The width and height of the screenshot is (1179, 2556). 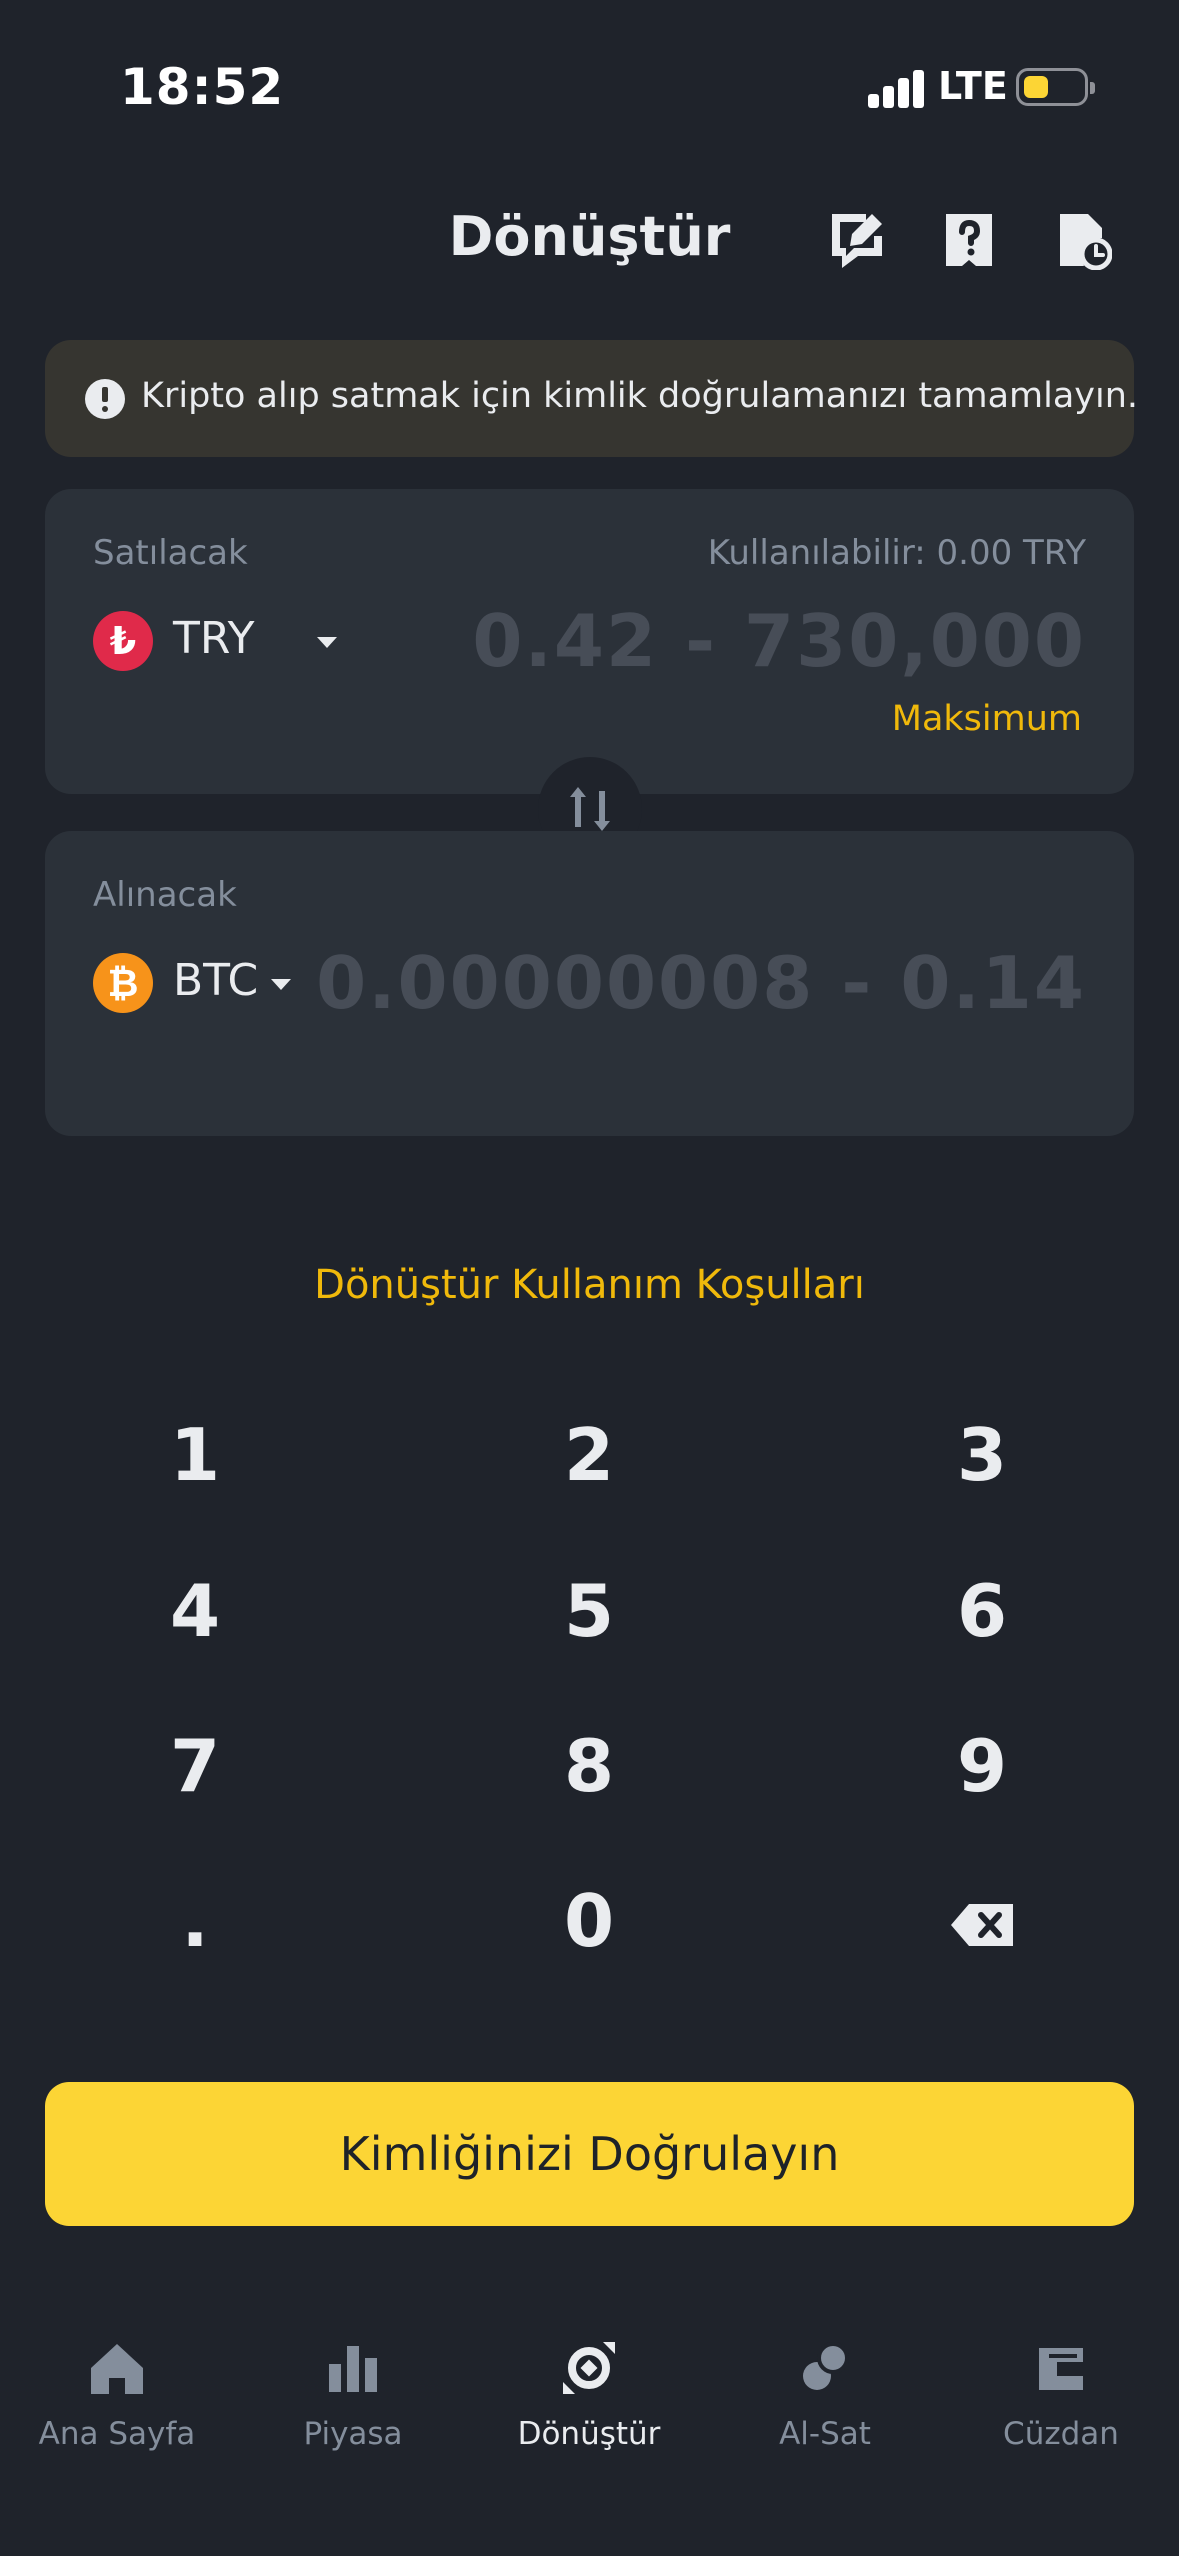 What do you see at coordinates (589, 2368) in the screenshot?
I see `convert-icon` at bounding box center [589, 2368].